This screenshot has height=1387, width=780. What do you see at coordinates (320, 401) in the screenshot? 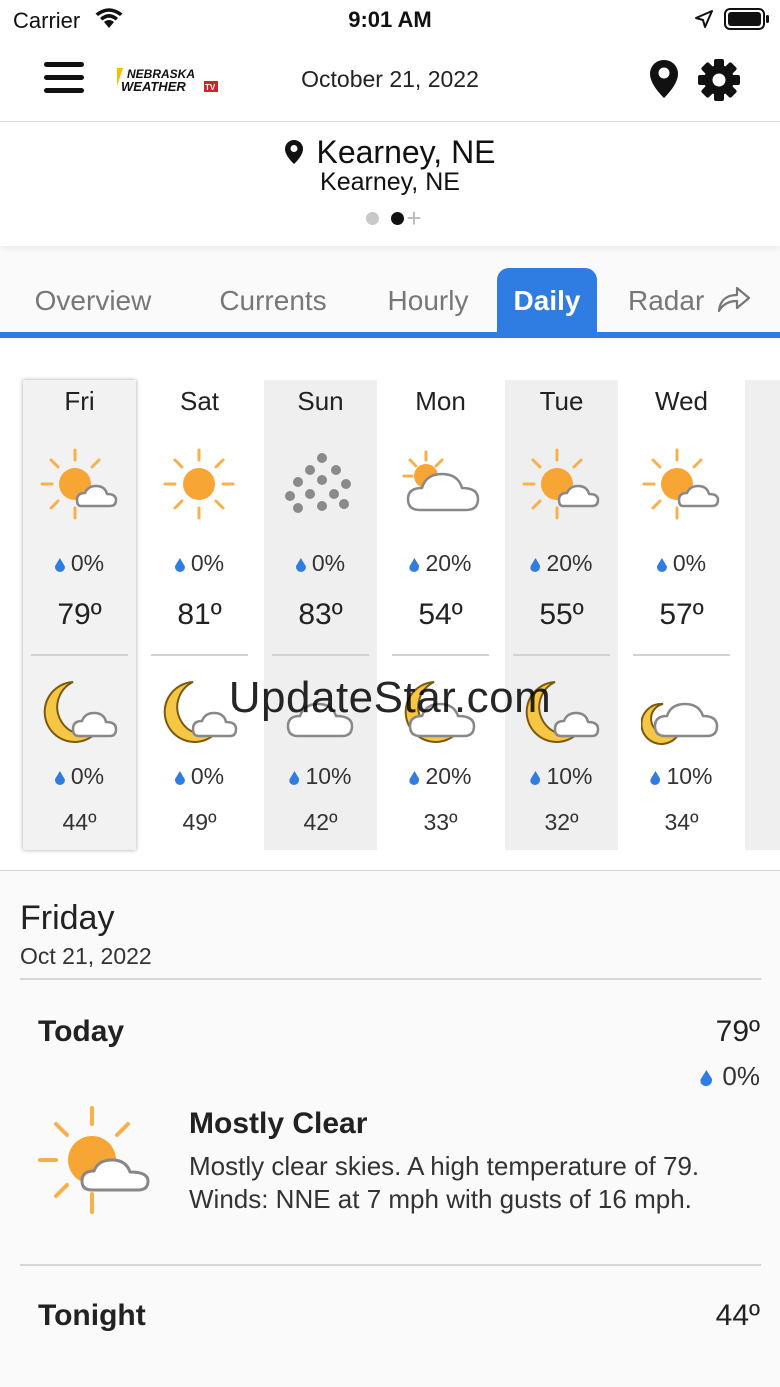
I see `day-name: Sun` at bounding box center [320, 401].